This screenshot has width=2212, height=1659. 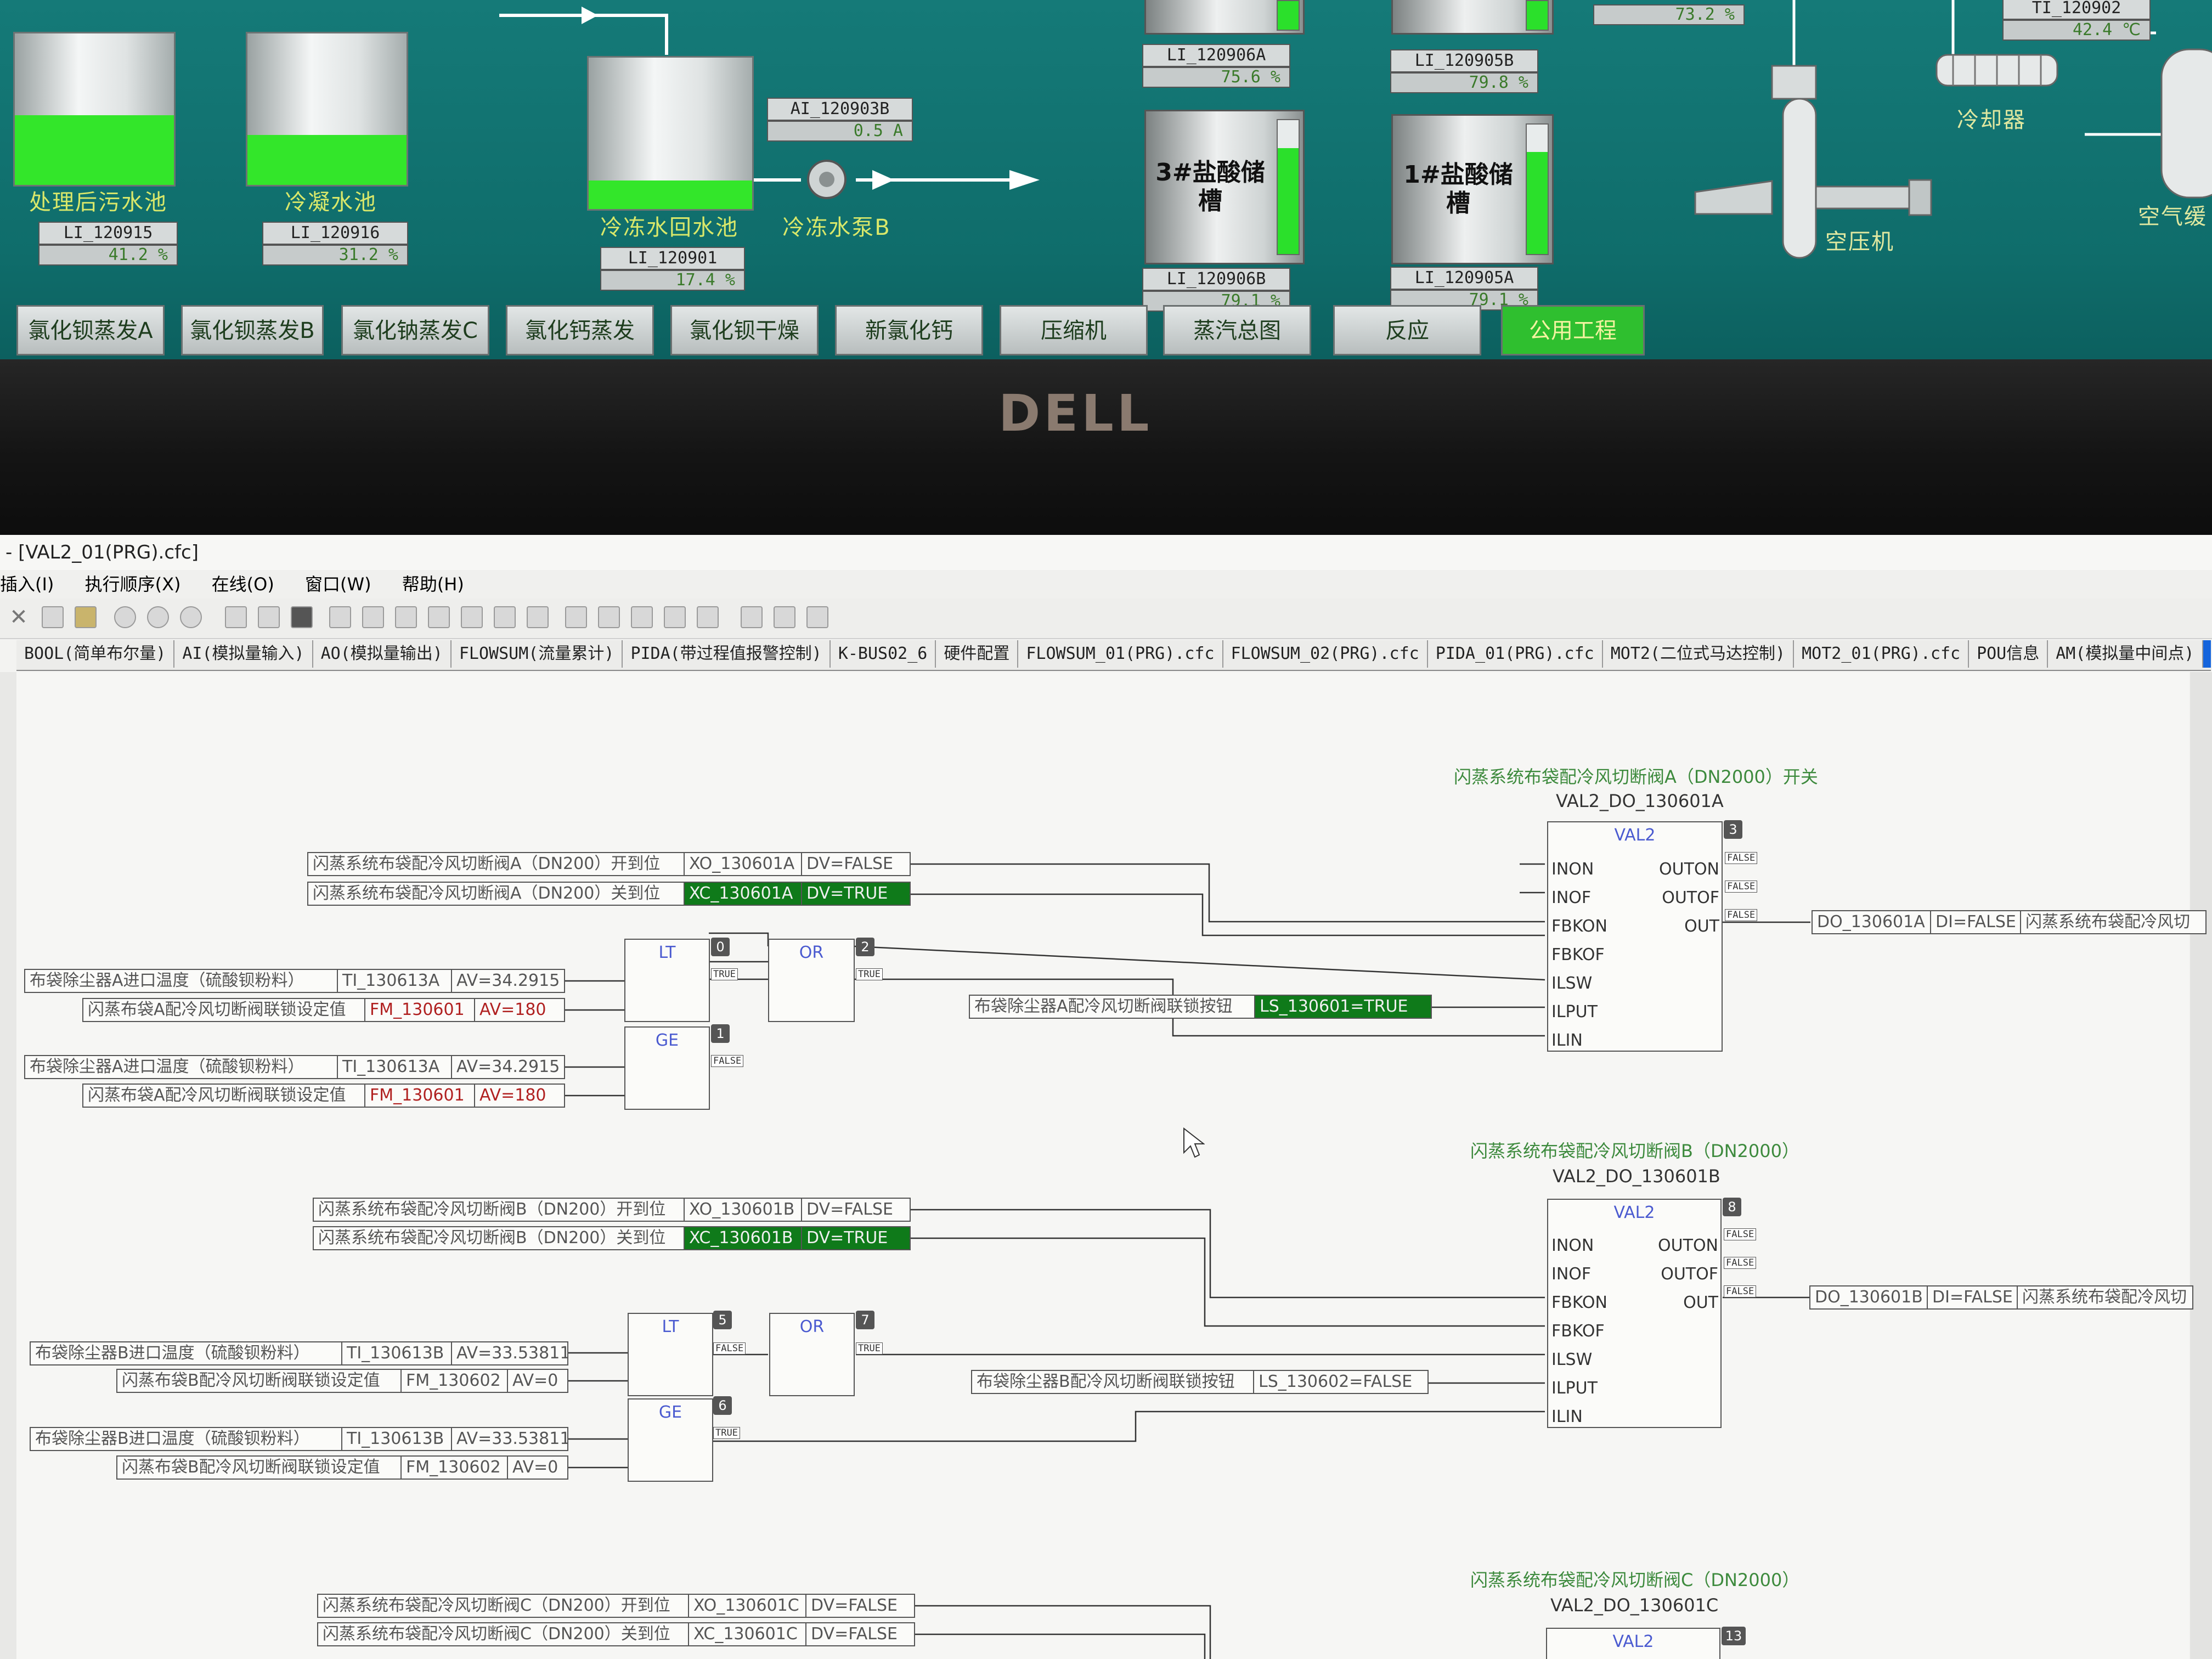 What do you see at coordinates (415, 331) in the screenshot?
I see `nav-button: 氯化钠蒸发C` at bounding box center [415, 331].